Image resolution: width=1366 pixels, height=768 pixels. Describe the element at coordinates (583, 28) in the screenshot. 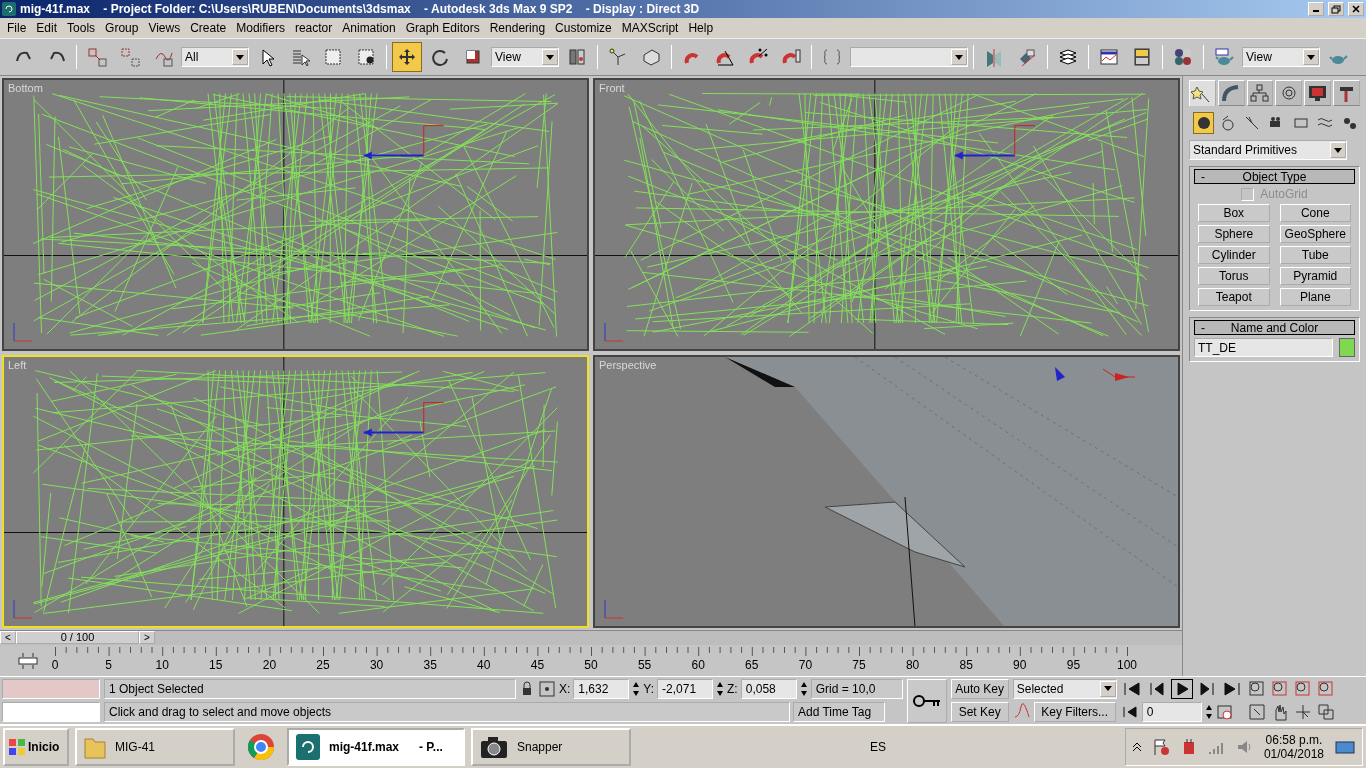

I see `menu-item: Customize` at that location.